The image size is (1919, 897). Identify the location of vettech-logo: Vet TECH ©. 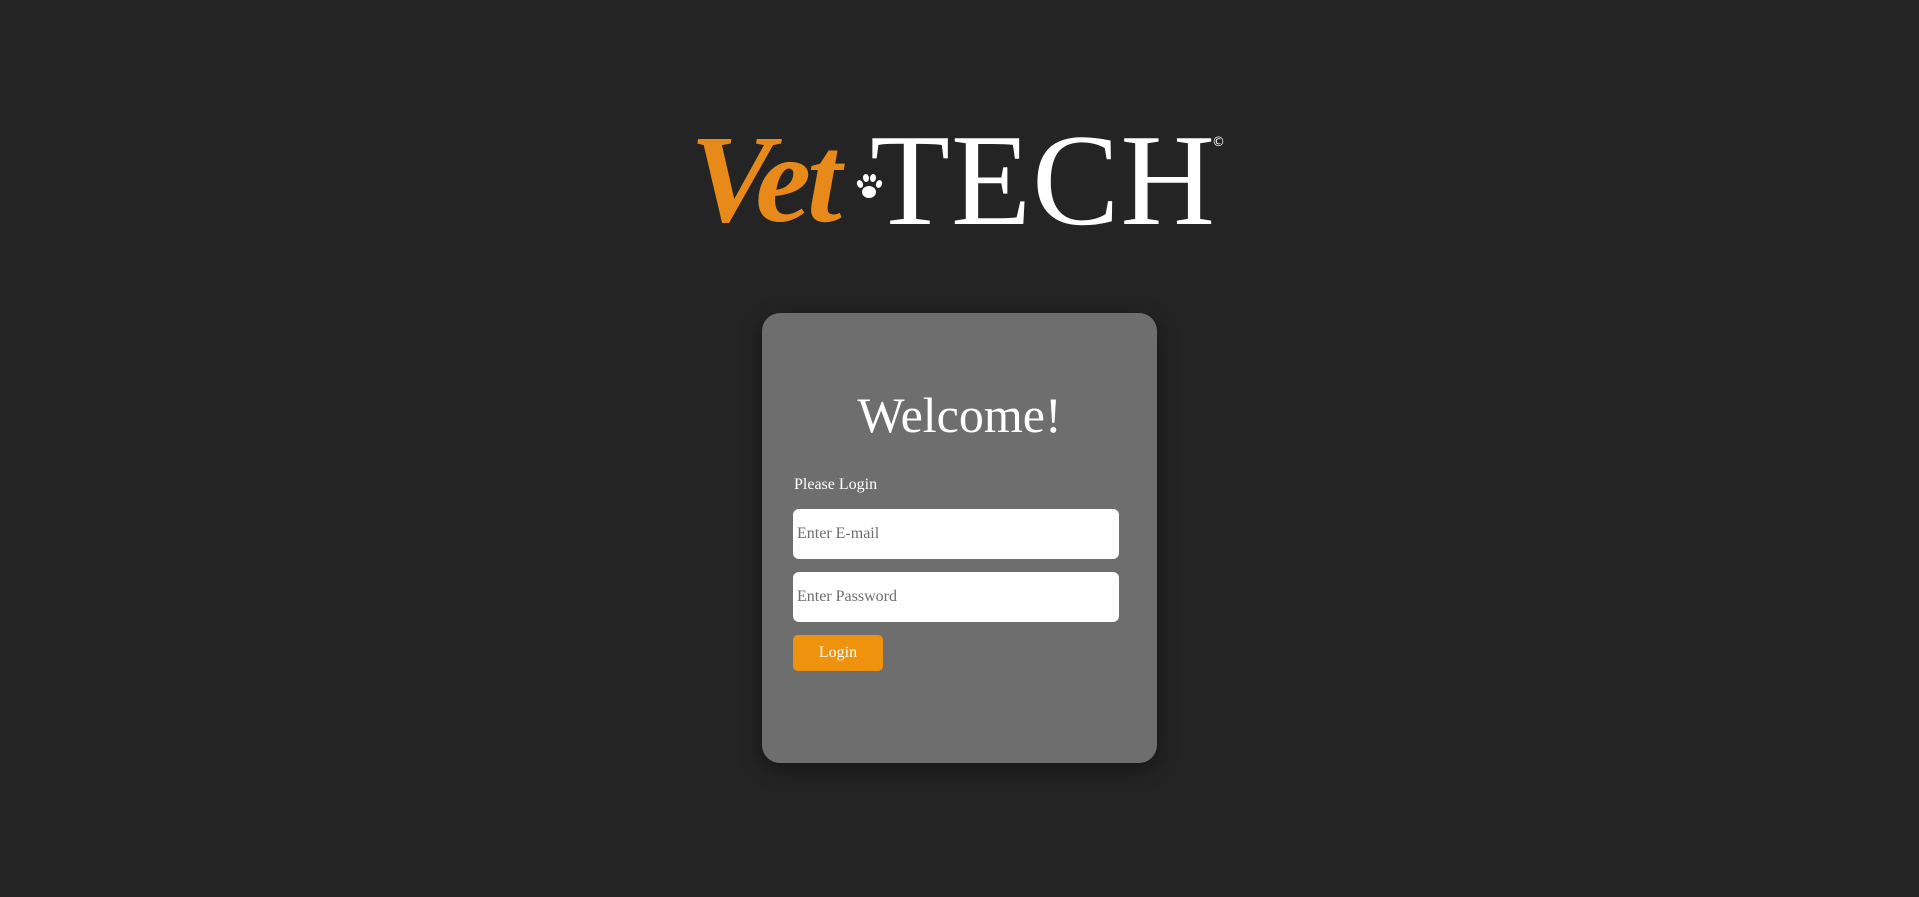
(960, 180).